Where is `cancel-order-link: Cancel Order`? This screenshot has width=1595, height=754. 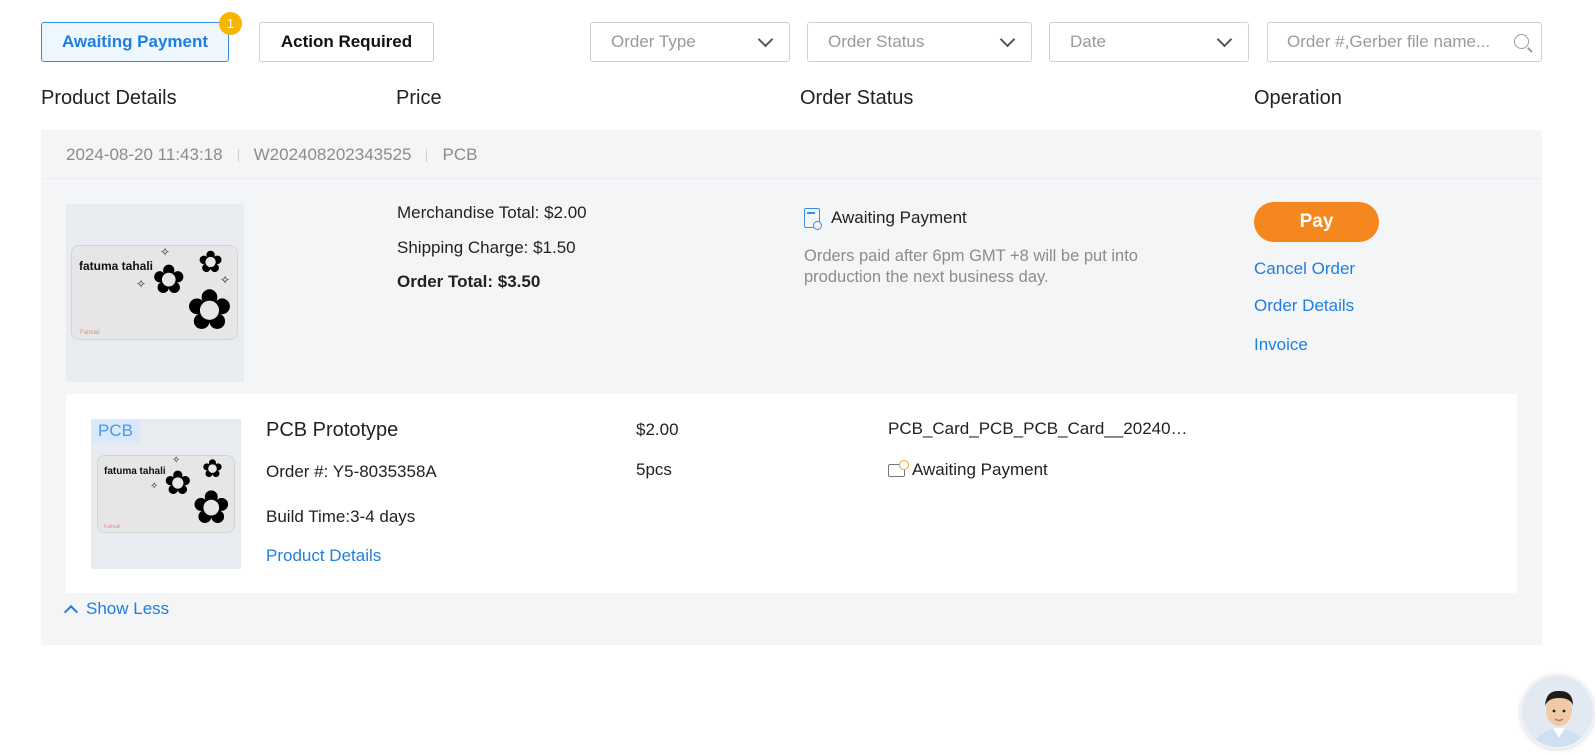
cancel-order-link: Cancel Order is located at coordinates (1304, 269).